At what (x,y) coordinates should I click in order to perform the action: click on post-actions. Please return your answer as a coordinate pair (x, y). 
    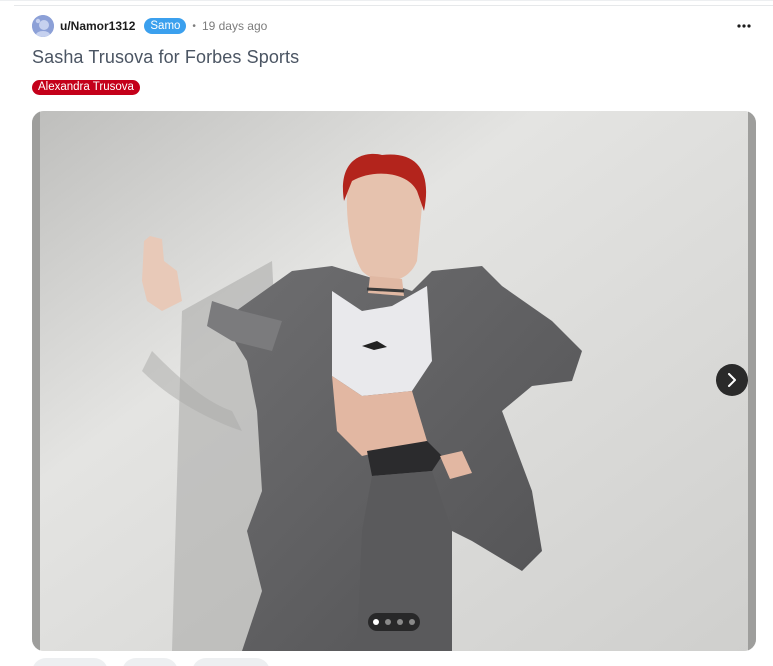
    Looking at the image, I should click on (151, 662).